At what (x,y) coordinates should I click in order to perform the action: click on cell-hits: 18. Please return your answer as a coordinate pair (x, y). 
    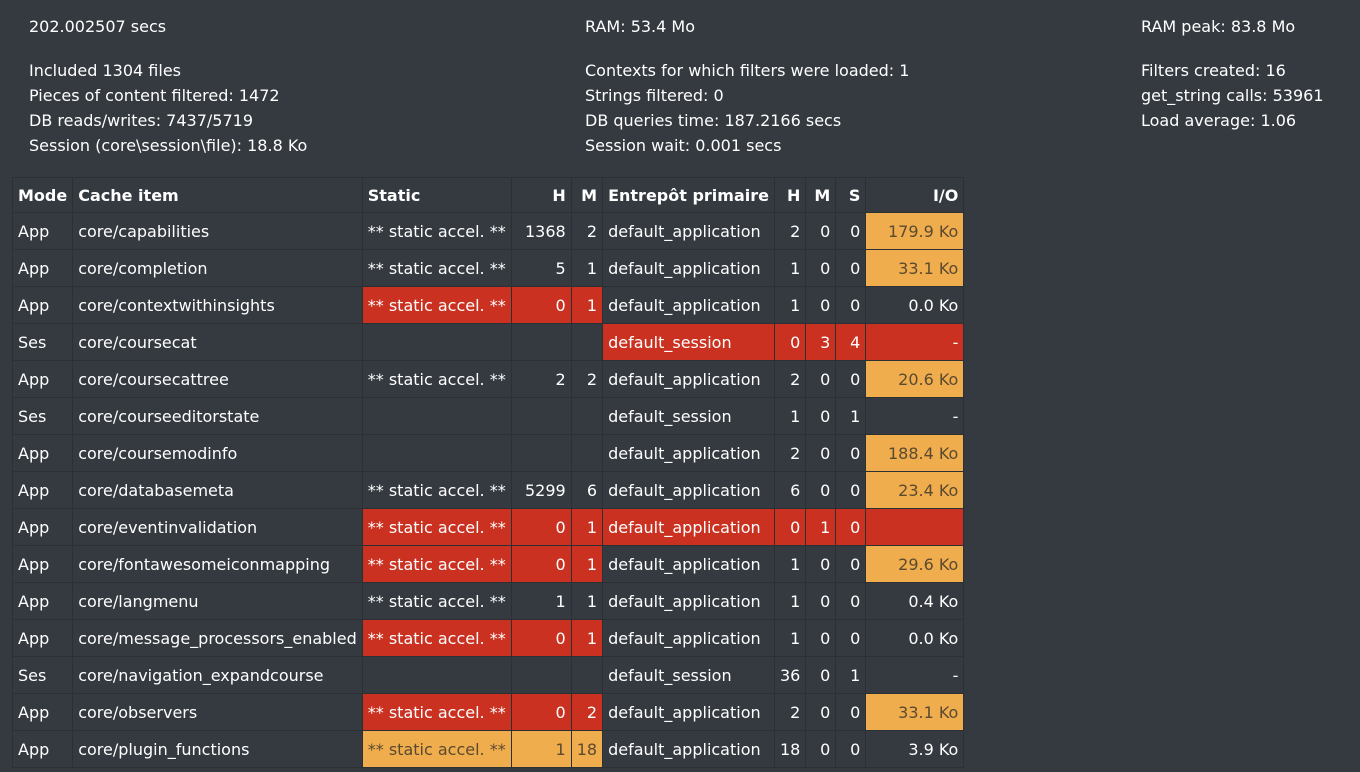
    Looking at the image, I should click on (790, 749).